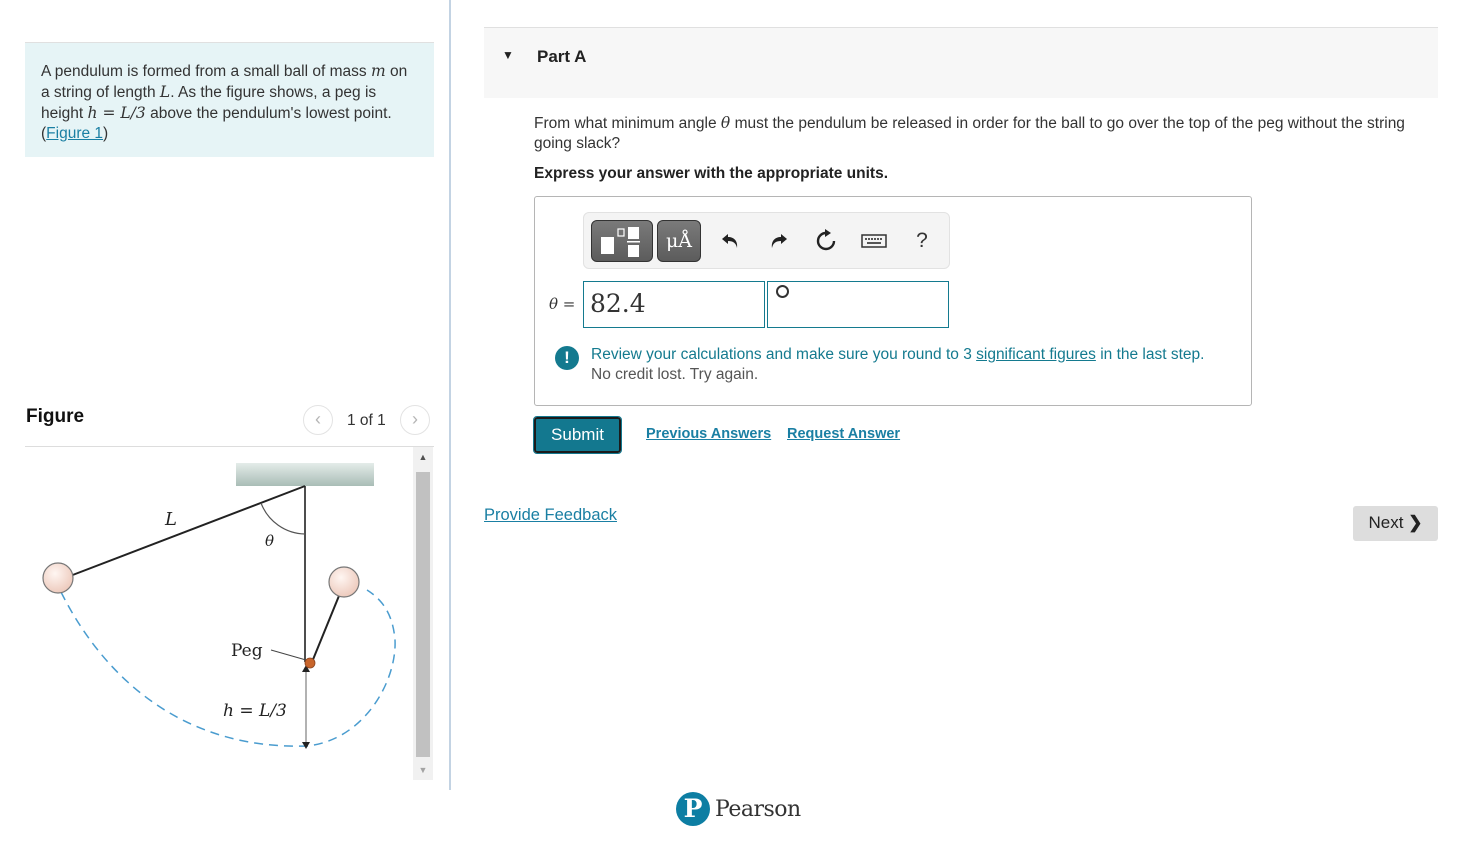  I want to click on templates-icon, so click(620, 242).